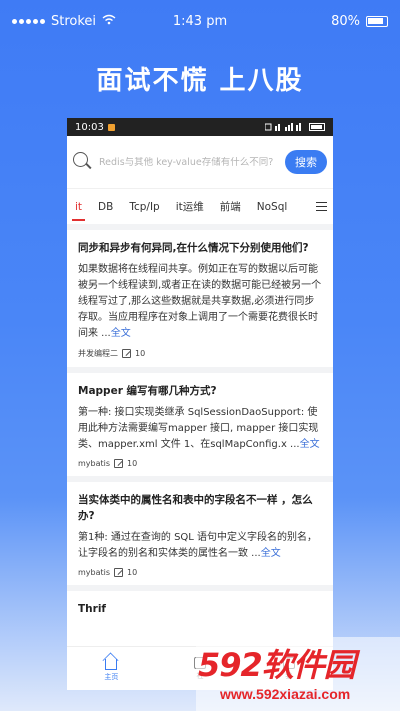  What do you see at coordinates (200, 81) in the screenshot?
I see `promo-headline: 面试不慌 上八股` at bounding box center [200, 81].